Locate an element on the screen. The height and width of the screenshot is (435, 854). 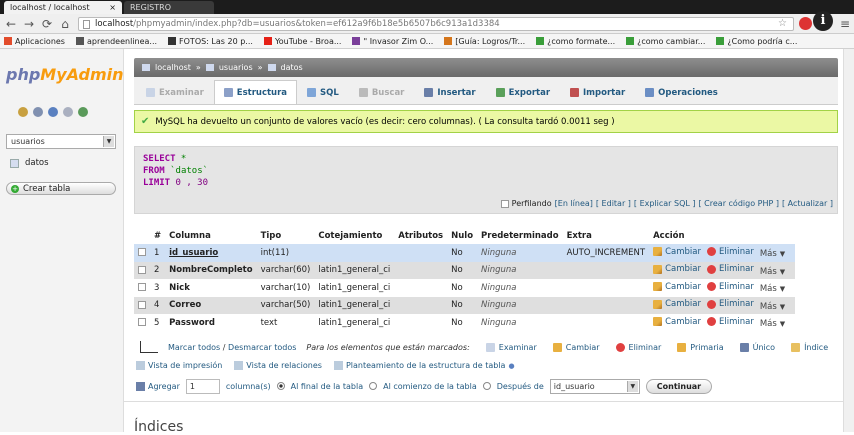
tab-operaciones: Operaciones is located at coordinates (681, 92).